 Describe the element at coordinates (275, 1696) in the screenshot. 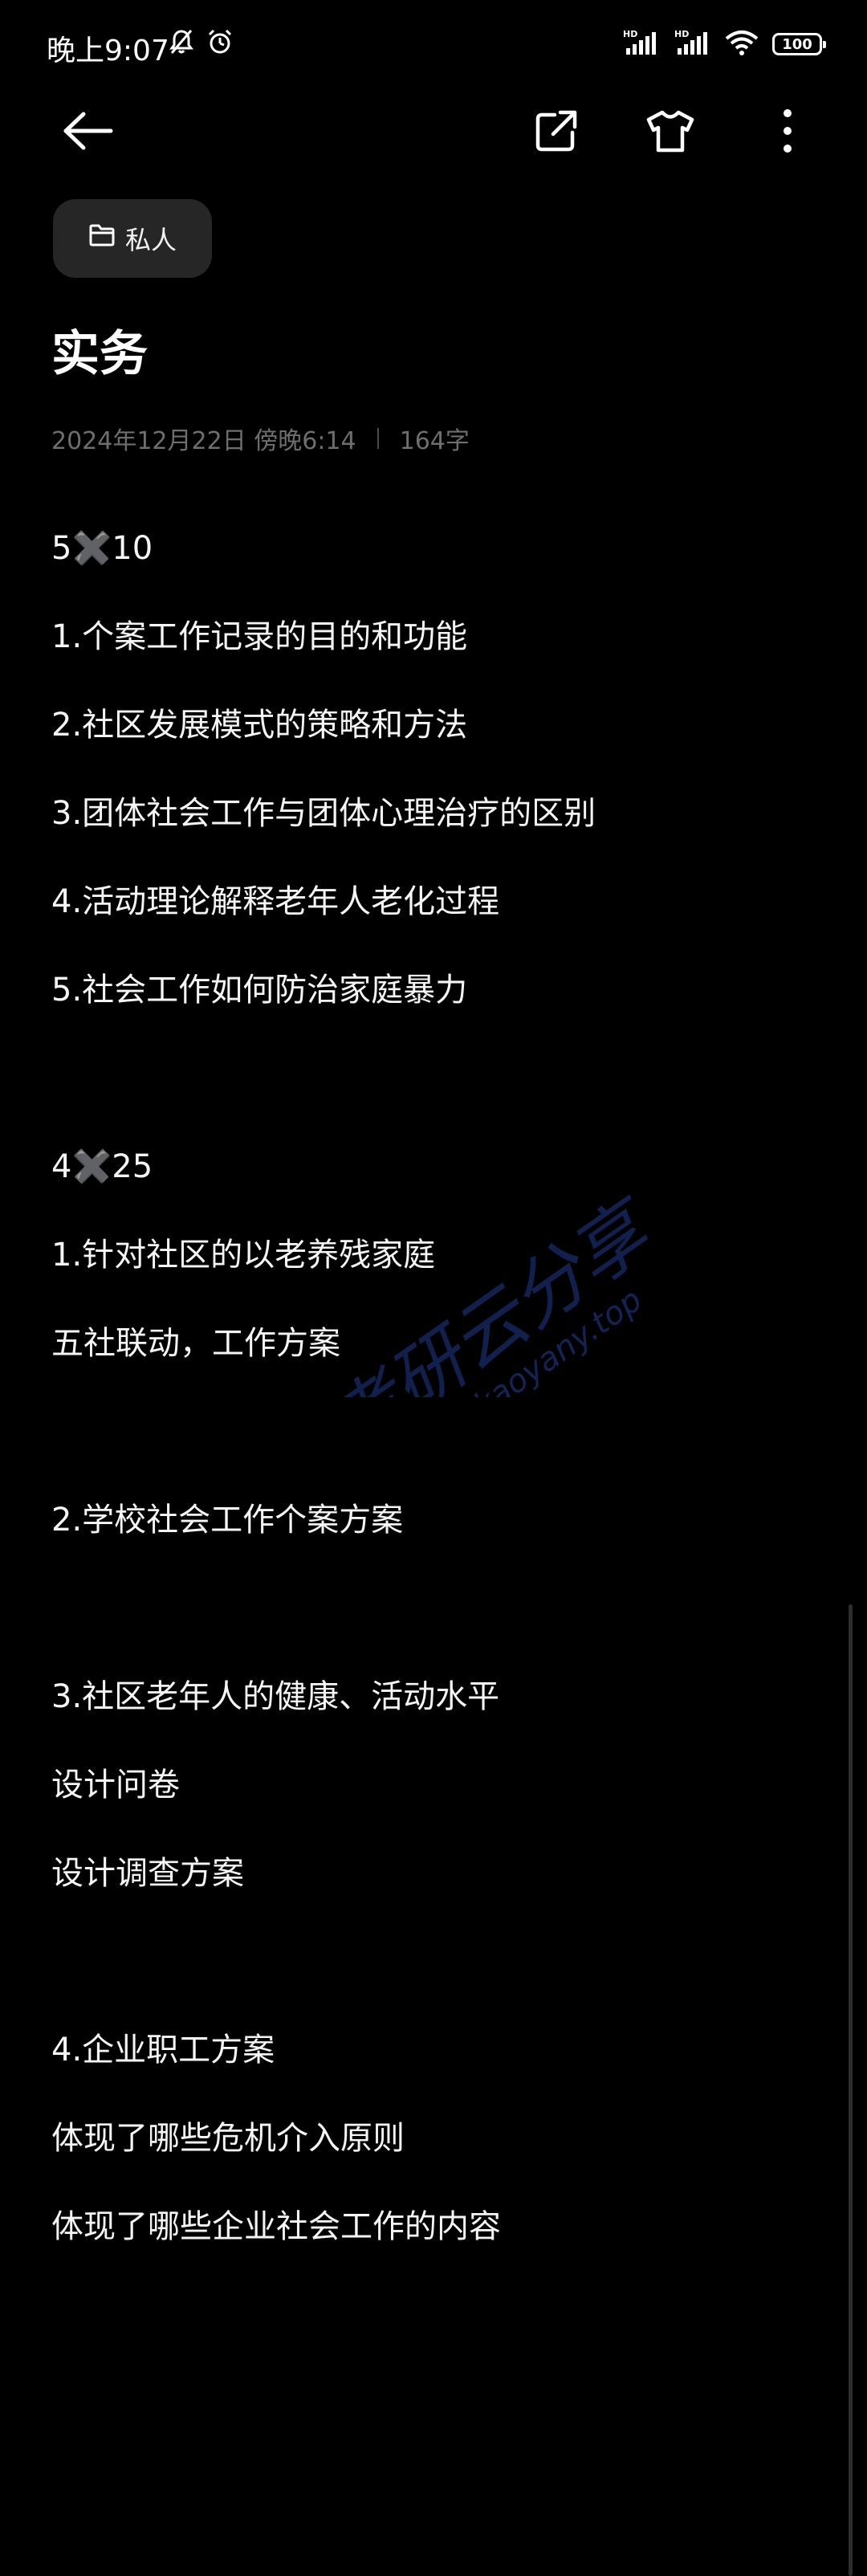

I see `note-line: 3.社区老年人的健康、活动水平` at that location.